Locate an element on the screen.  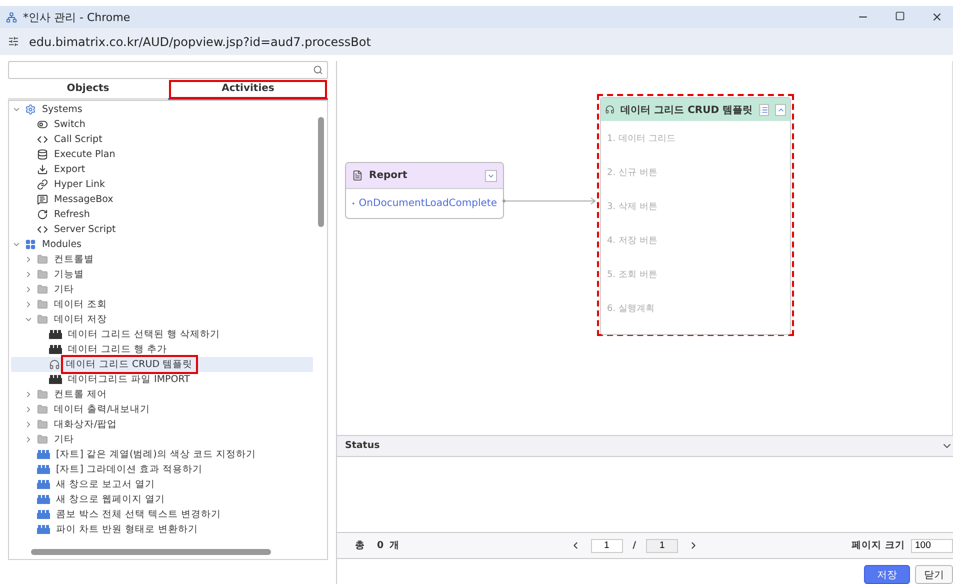
step-label: 2. 신규 버튼 is located at coordinates (632, 173).